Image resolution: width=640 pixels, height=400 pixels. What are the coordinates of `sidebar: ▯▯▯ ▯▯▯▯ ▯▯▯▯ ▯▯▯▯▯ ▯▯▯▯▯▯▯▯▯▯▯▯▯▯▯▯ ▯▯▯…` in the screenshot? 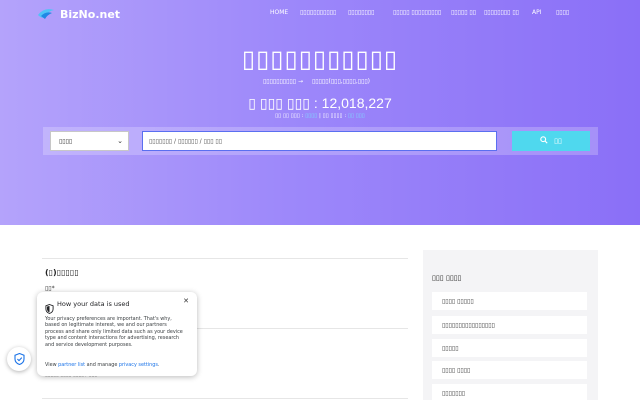 It's located at (510, 325).